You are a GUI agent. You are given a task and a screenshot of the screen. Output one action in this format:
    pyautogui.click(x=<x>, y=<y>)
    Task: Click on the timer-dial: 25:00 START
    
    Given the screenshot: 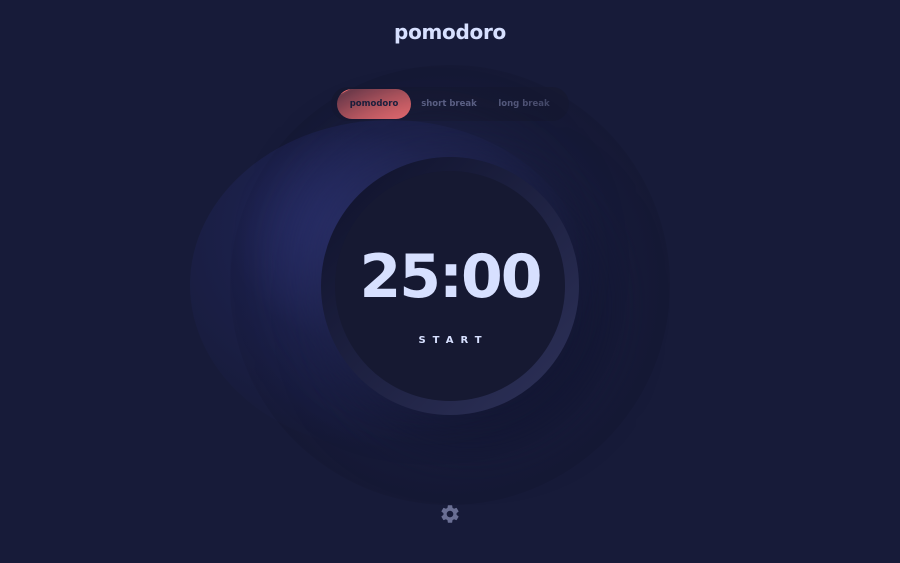 What is the action you would take?
    pyautogui.click(x=450, y=286)
    